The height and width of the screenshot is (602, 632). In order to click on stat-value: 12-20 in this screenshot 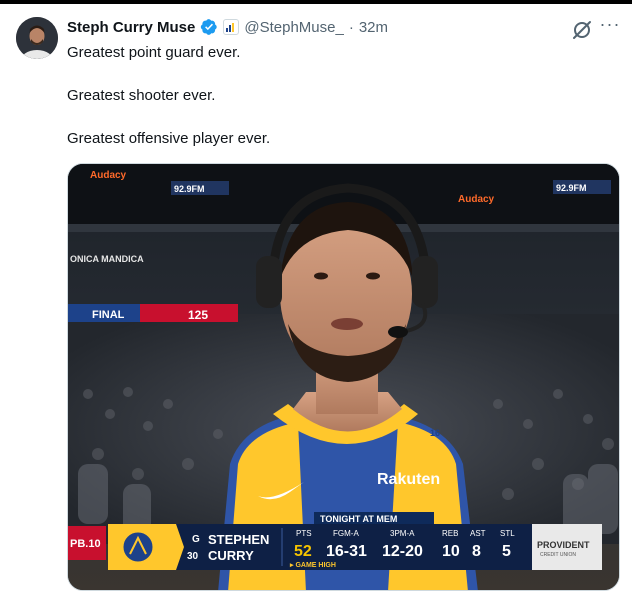, I will do `click(402, 551)`.